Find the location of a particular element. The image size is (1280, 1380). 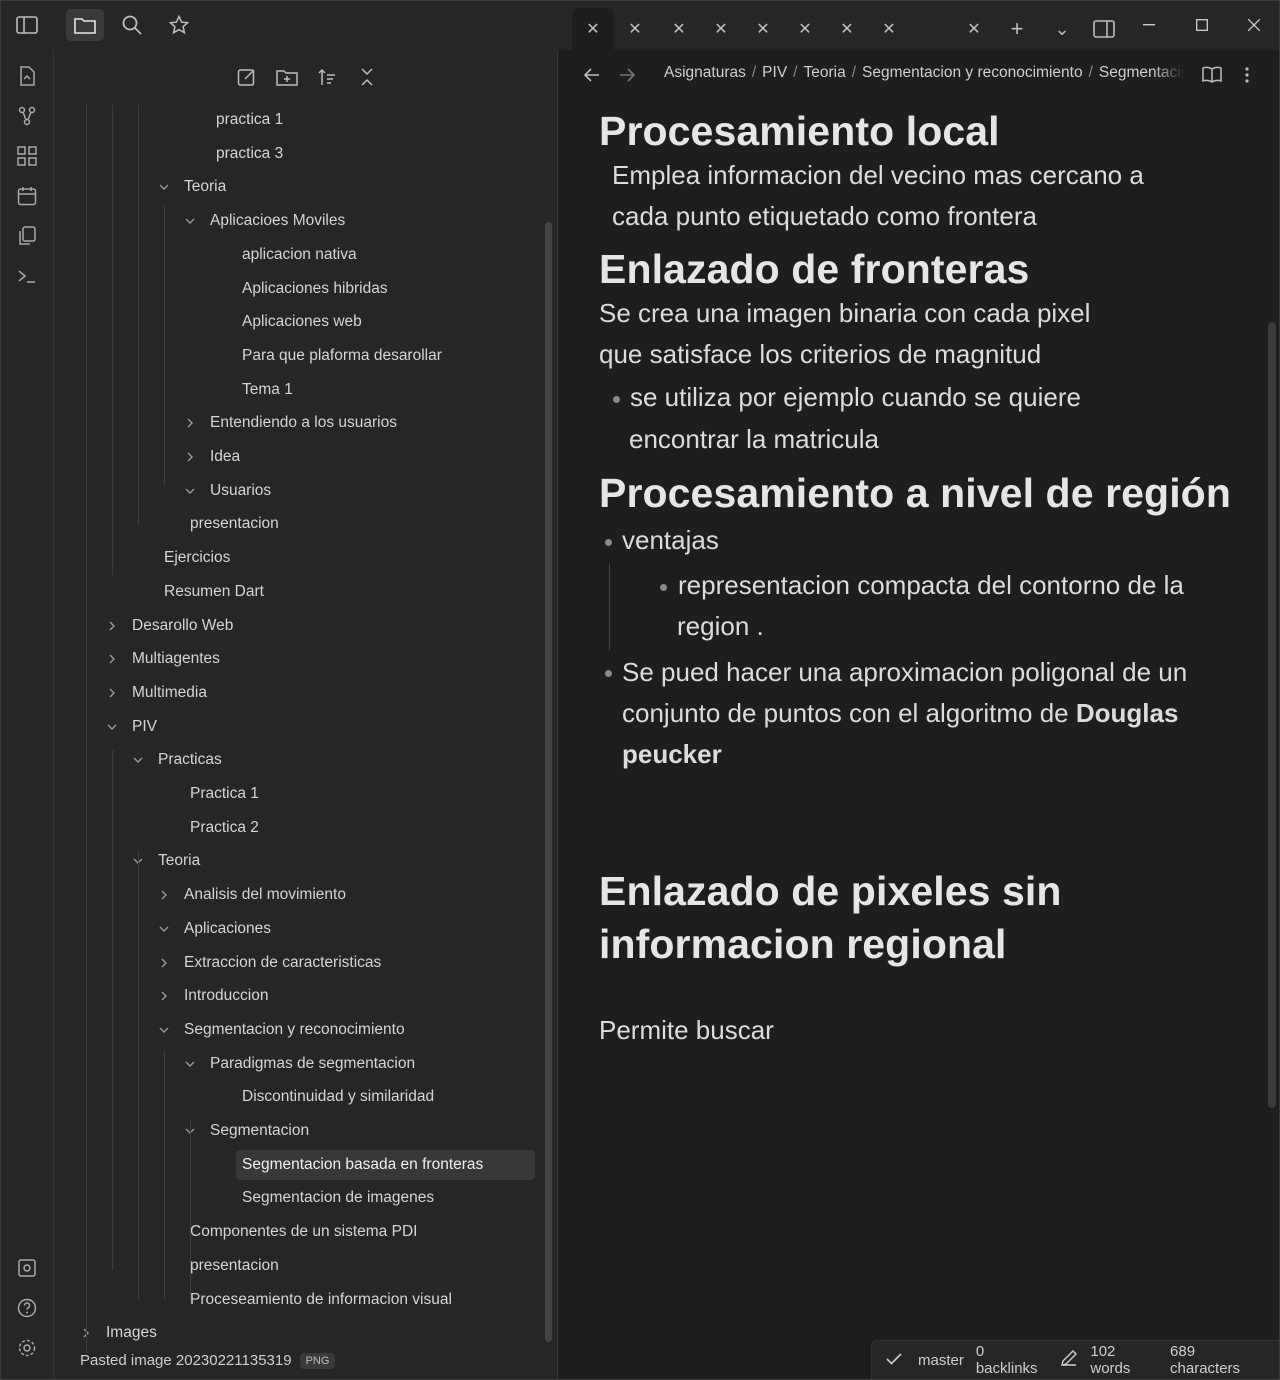

tree-file: Para que plaforma desarollar is located at coordinates (339, 356).